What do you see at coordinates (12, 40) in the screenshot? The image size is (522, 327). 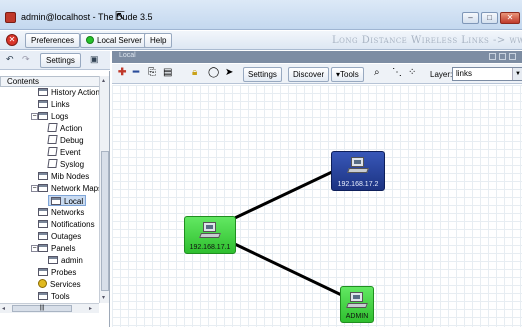 I see `disconnect-icon: ✕` at bounding box center [12, 40].